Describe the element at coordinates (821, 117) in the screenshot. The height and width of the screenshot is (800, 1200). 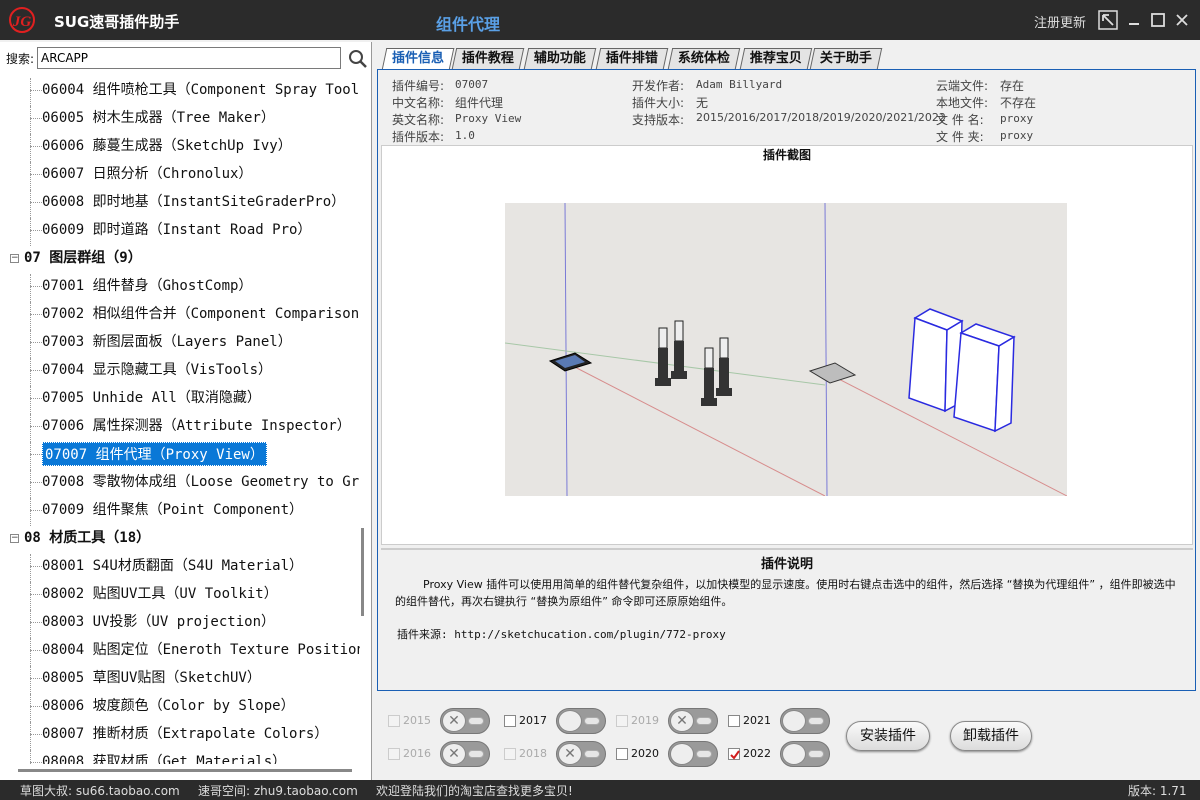
I see `supported-versions-value: 2015/2016/2017/2018/2019/2020/2021/2022` at that location.